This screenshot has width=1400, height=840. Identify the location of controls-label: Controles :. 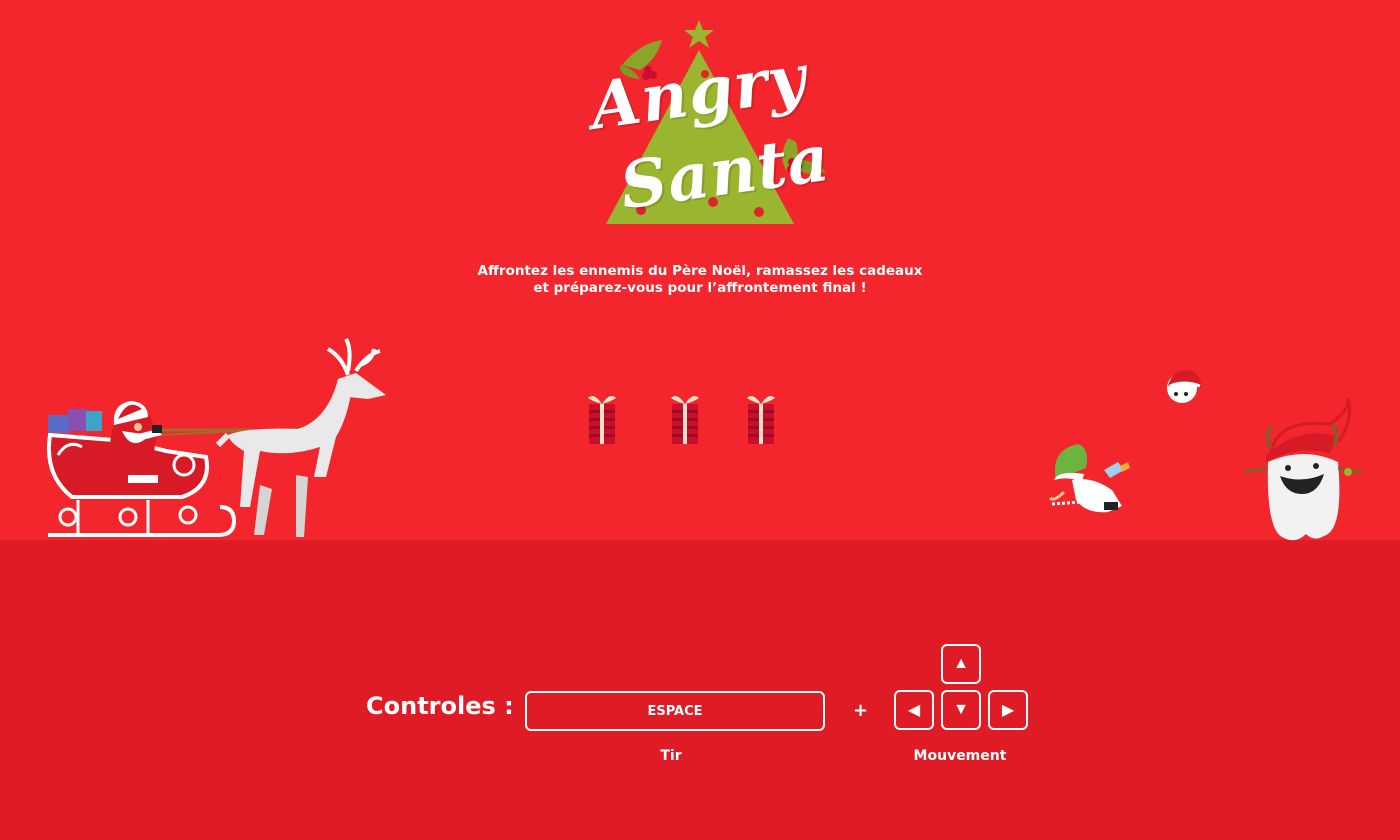
(440, 706).